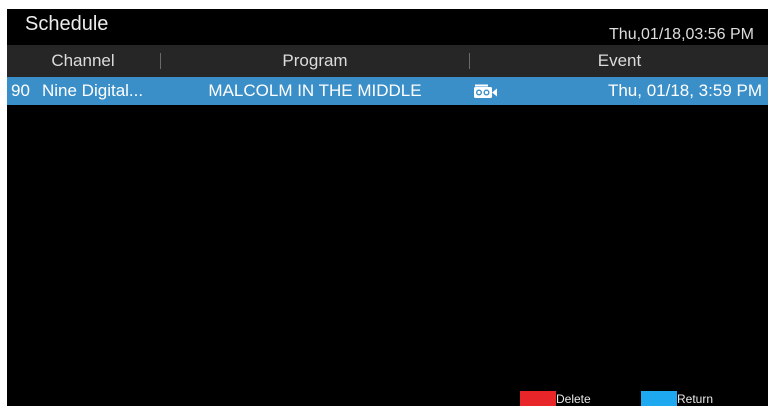 This screenshot has width=774, height=406. What do you see at coordinates (619, 60) in the screenshot?
I see `column-header-event: Event` at bounding box center [619, 60].